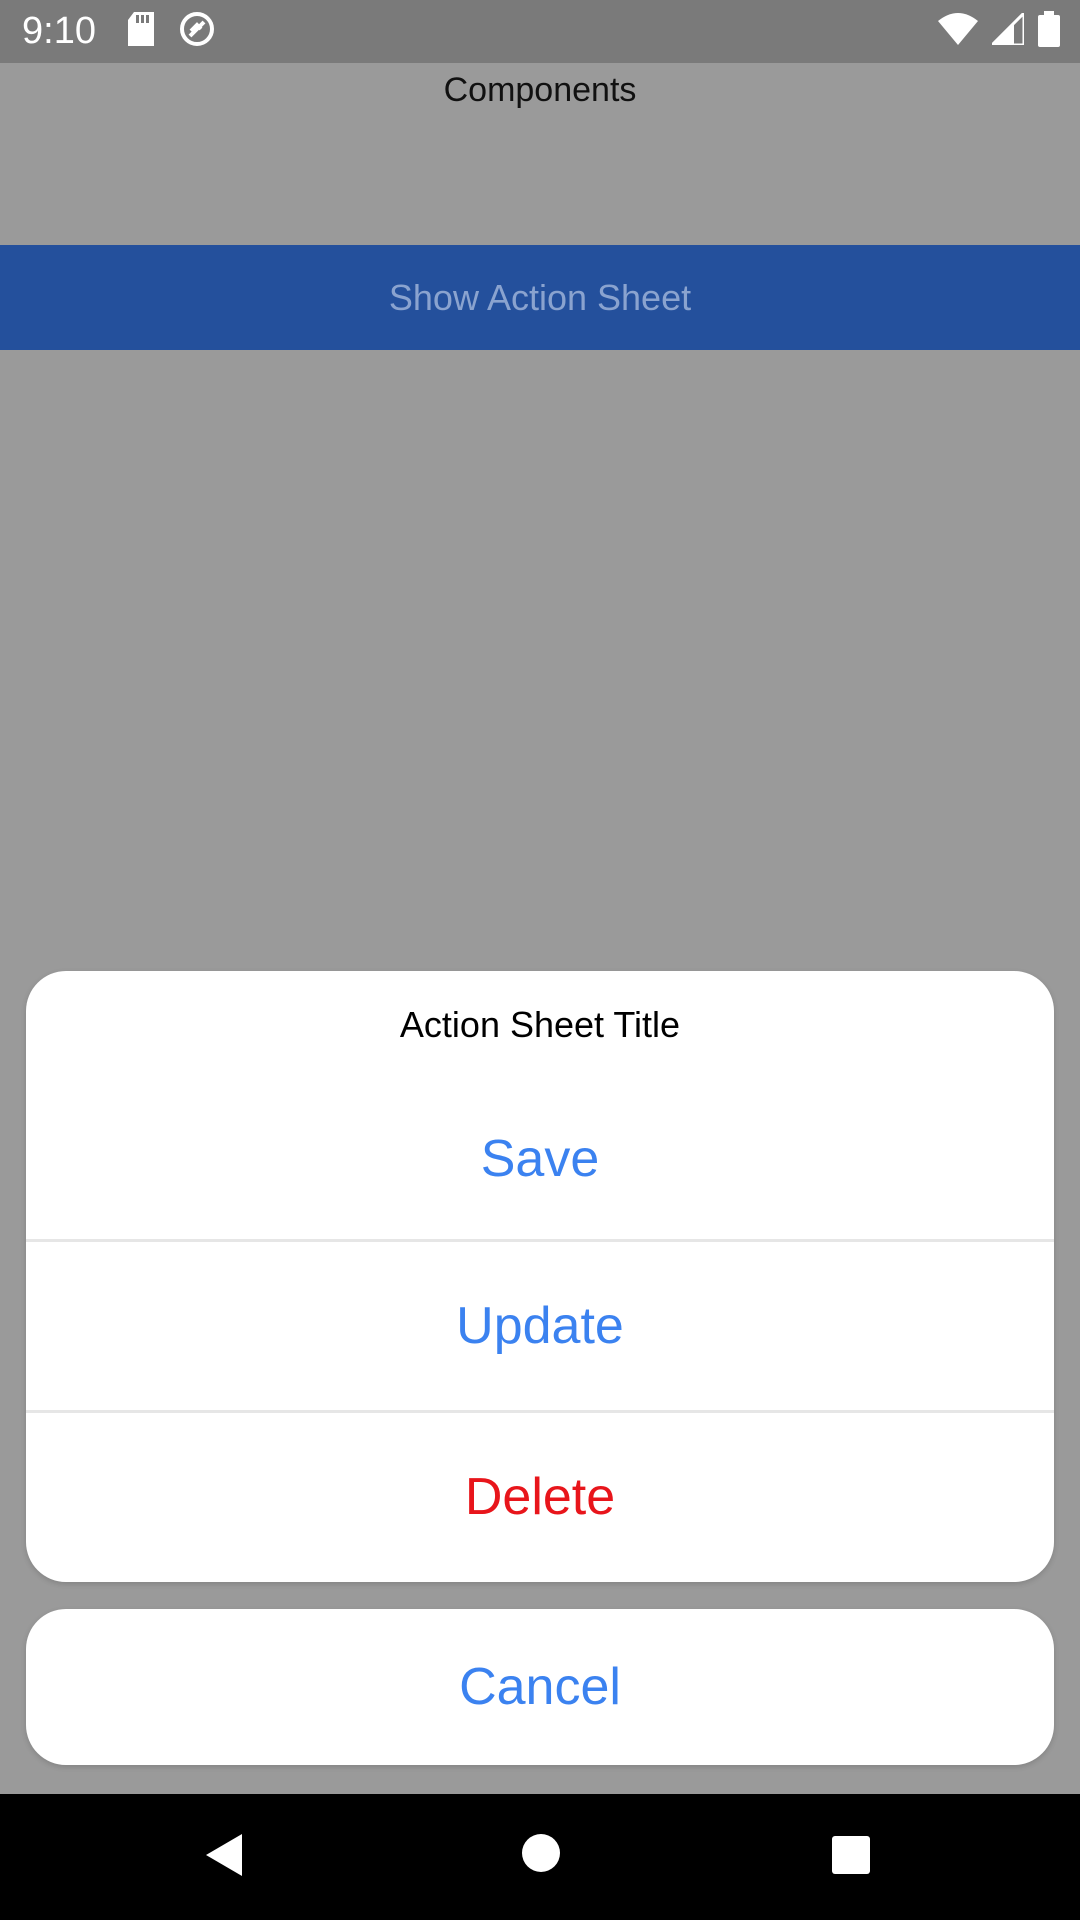 The image size is (1080, 1920). I want to click on no-disturb-icon, so click(197, 31).